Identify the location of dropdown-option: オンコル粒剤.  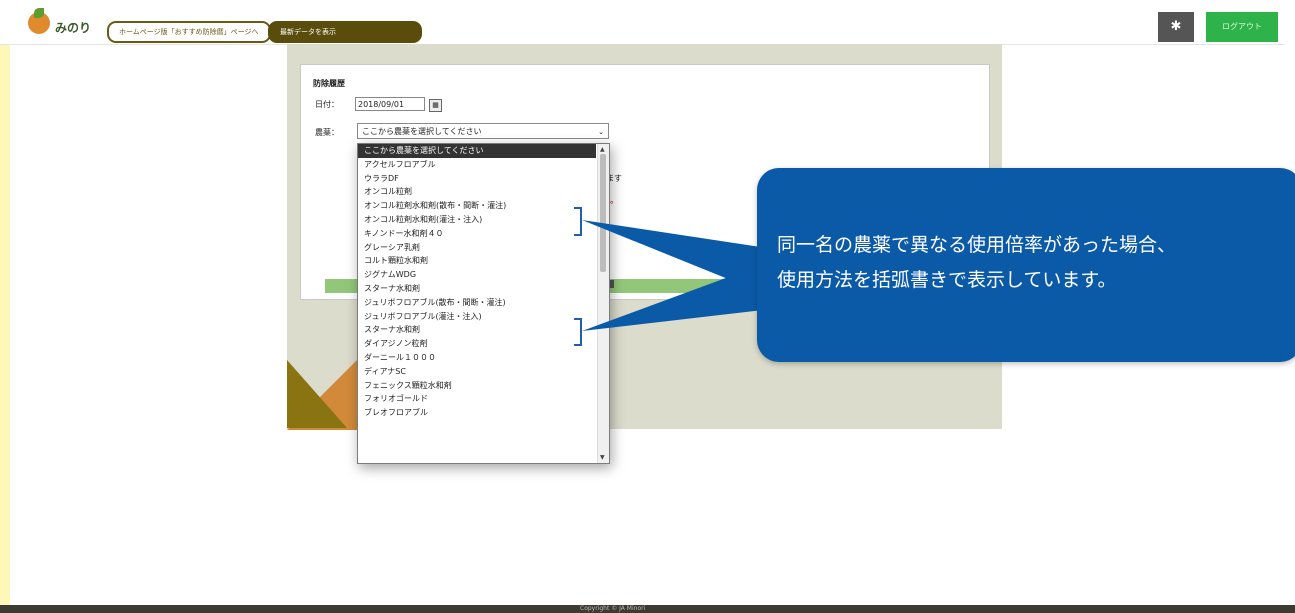
(477, 192).